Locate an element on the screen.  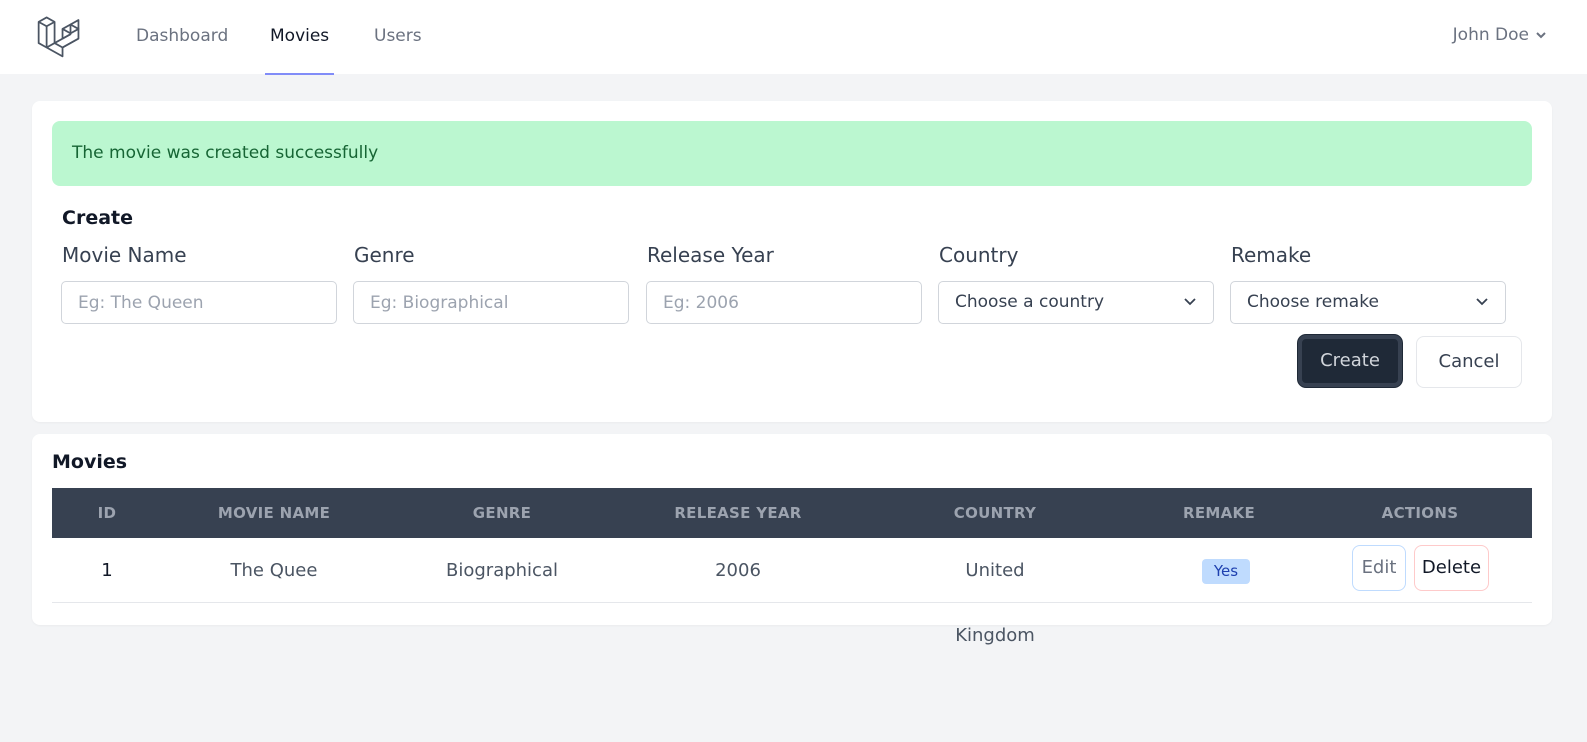
nav-users: Users is located at coordinates (398, 37).